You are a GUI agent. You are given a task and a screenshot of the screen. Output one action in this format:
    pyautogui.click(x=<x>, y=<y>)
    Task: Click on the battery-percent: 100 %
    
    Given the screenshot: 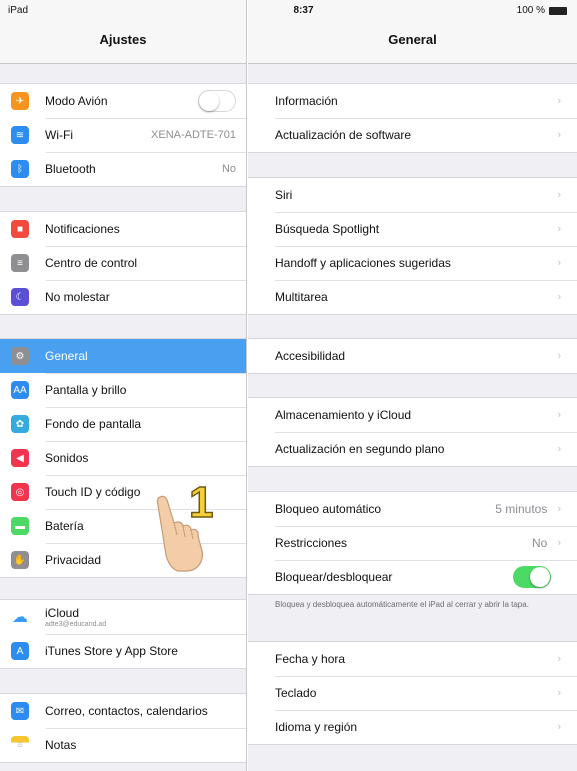 What is the action you would take?
    pyautogui.click(x=530, y=10)
    